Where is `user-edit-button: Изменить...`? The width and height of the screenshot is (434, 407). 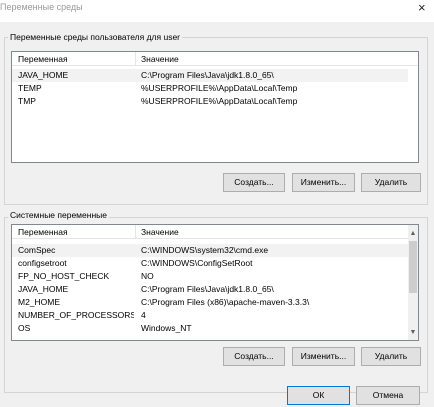 user-edit-button: Изменить... is located at coordinates (323, 182).